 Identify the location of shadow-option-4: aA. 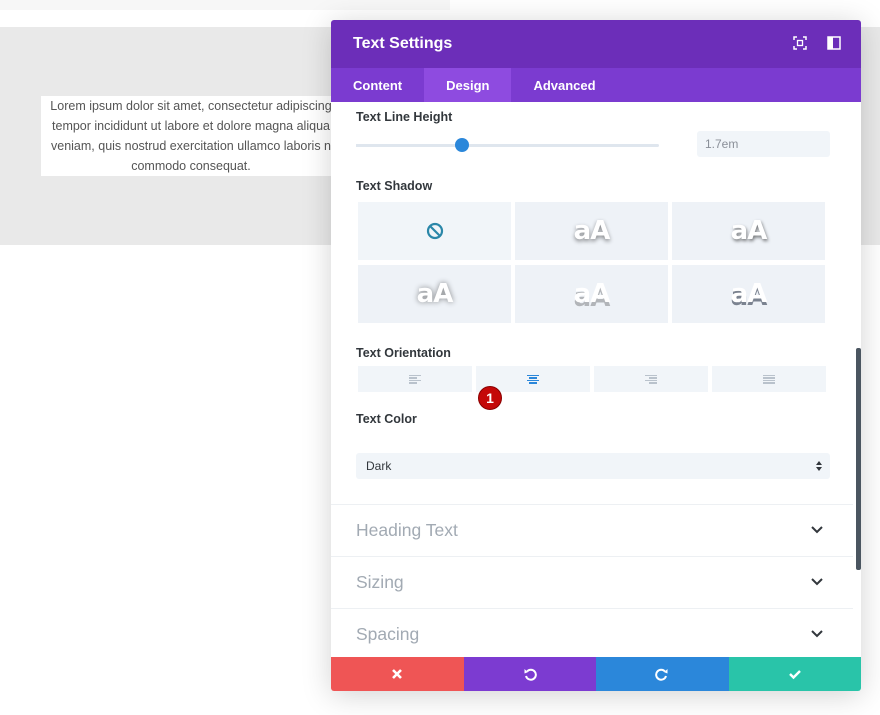
(591, 294).